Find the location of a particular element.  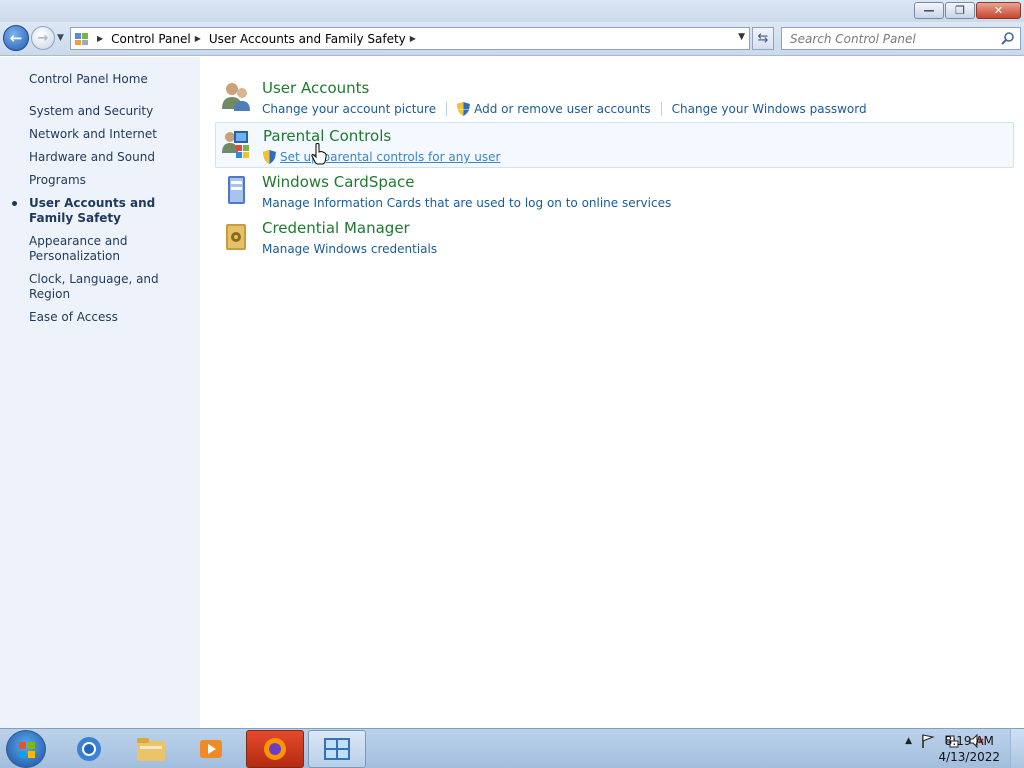

sidebar-item-hardware-sound: Hardware and Sound is located at coordinates (111, 157).